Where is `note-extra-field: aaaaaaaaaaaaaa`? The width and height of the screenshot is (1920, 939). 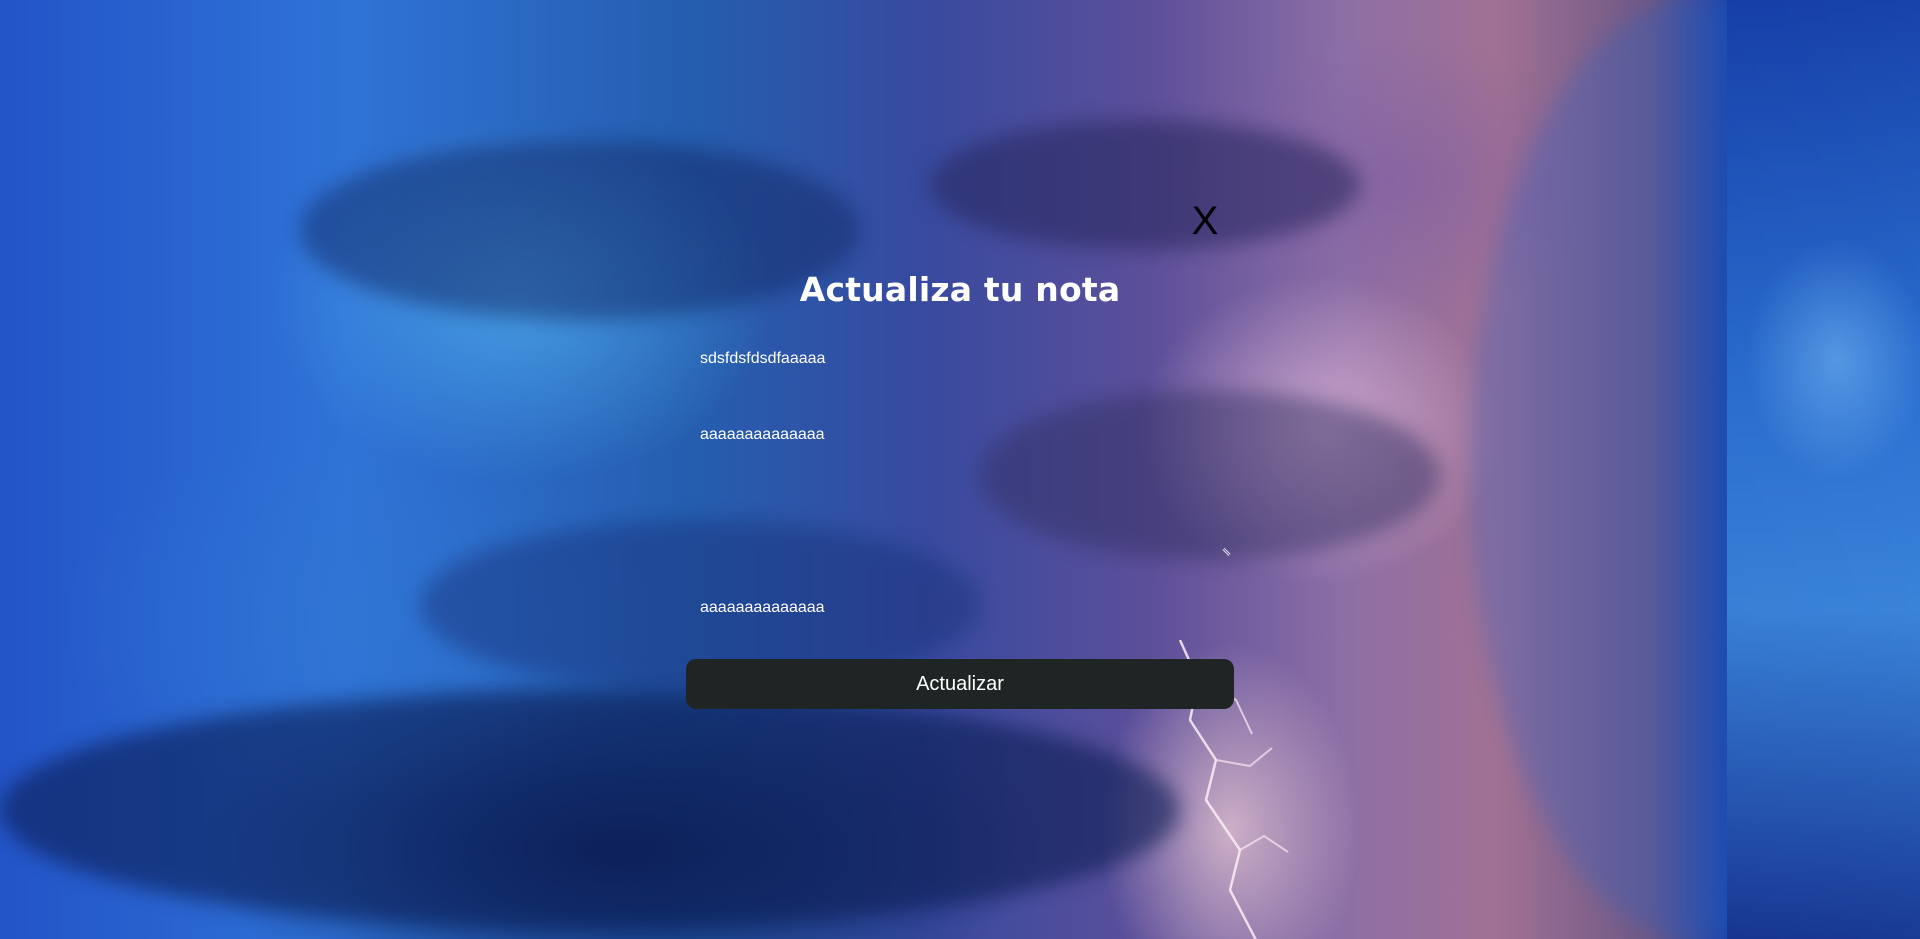 note-extra-field: aaaaaaaaaaaaaa is located at coordinates (762, 608).